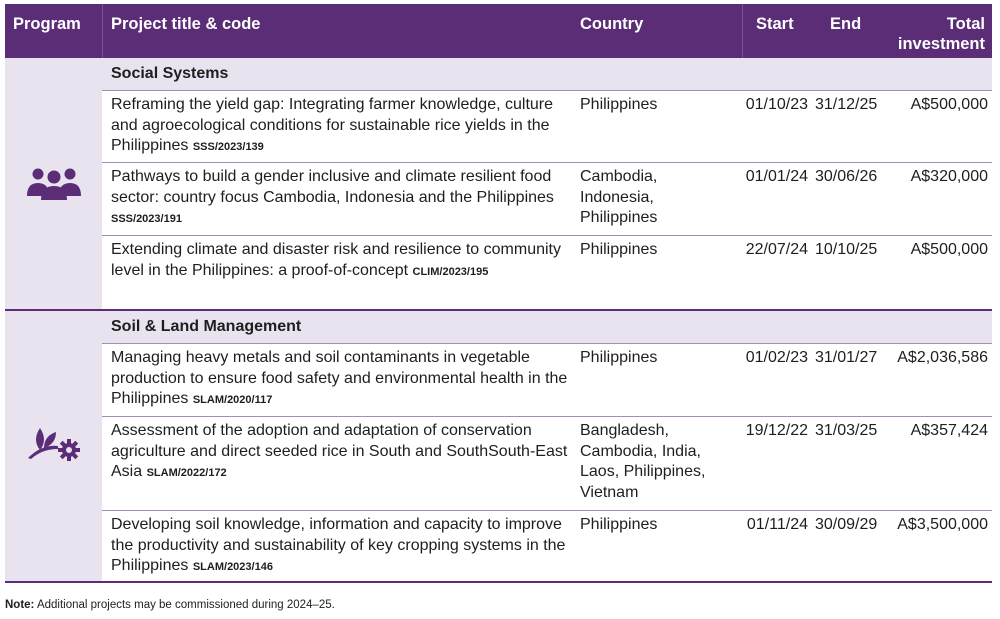 Image resolution: width=1000 pixels, height=619 pixels. I want to click on project-end: 30/06/26, so click(846, 176).